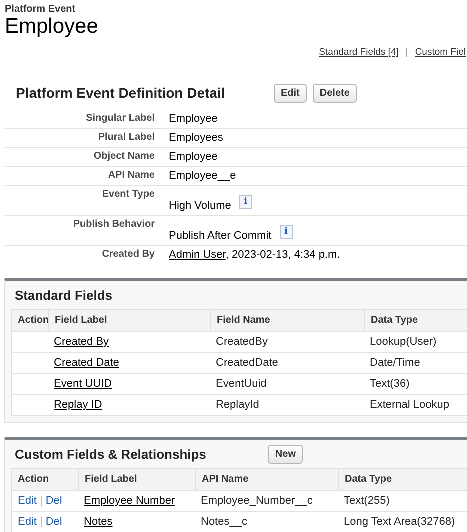 This screenshot has width=467, height=532. I want to click on new-button: New, so click(285, 454).